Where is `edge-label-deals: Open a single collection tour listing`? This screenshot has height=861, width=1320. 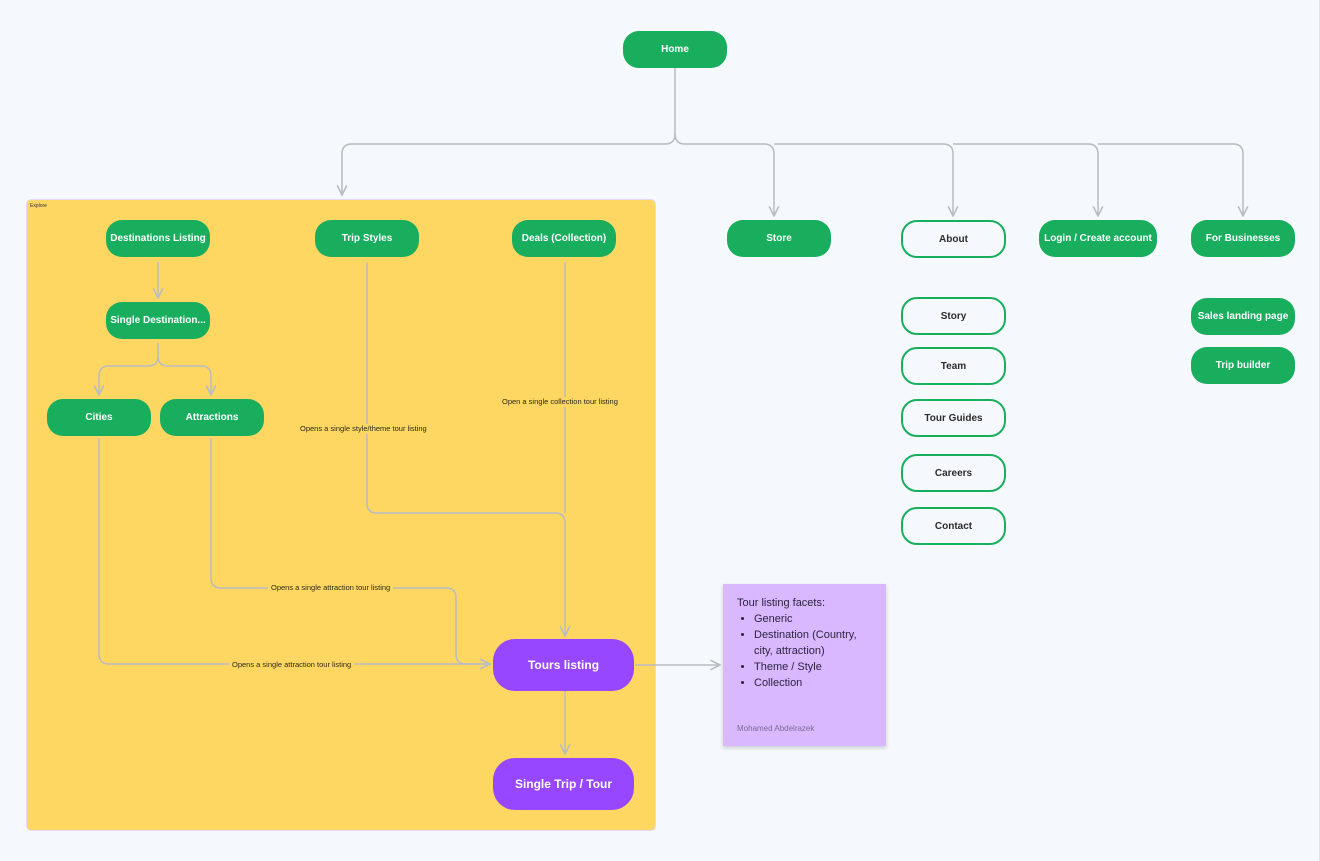 edge-label-deals: Open a single collection tour listing is located at coordinates (560, 402).